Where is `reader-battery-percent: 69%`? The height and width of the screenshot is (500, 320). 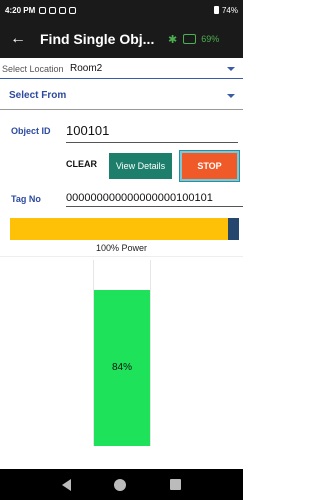
reader-battery-percent: 69% is located at coordinates (210, 39).